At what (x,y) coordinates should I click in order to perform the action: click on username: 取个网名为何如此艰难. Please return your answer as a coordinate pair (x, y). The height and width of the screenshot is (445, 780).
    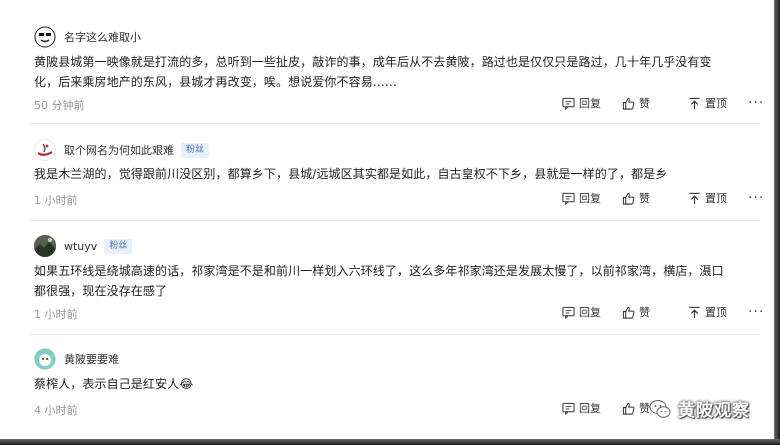
    Looking at the image, I should click on (119, 150).